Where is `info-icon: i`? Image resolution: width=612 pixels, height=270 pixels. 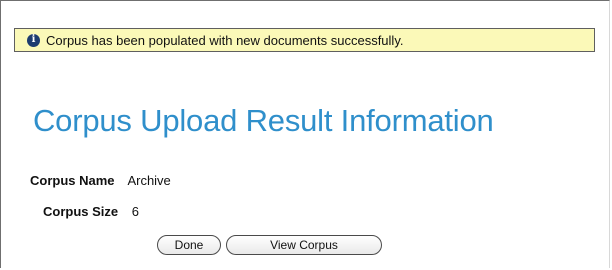
info-icon: i is located at coordinates (33, 40).